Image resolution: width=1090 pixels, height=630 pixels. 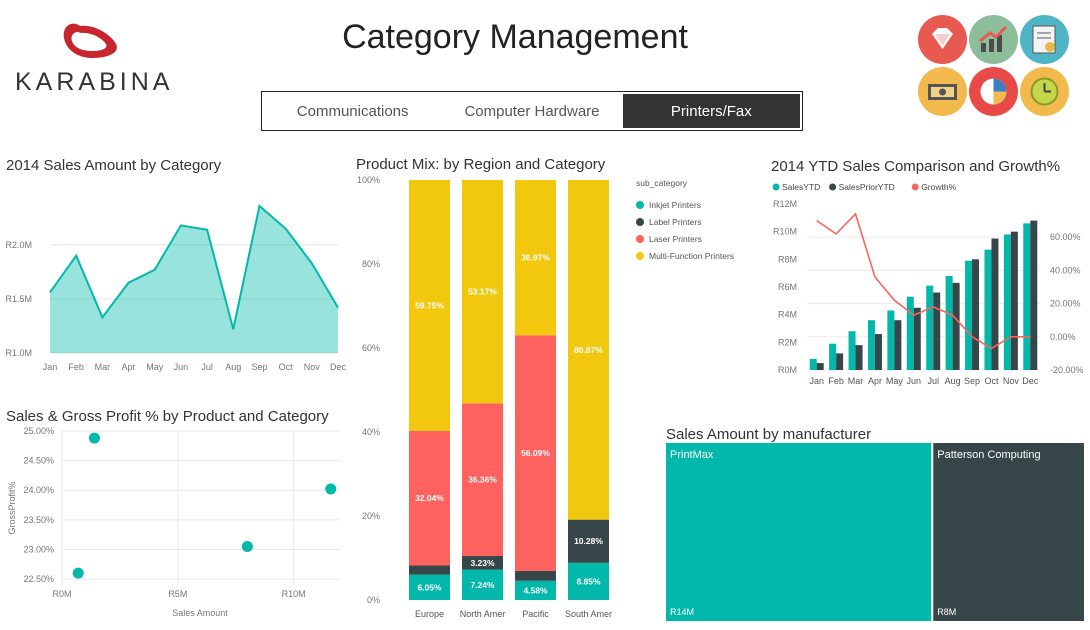 I want to click on y-axis-label: GrossProfit%, so click(x=12, y=507).